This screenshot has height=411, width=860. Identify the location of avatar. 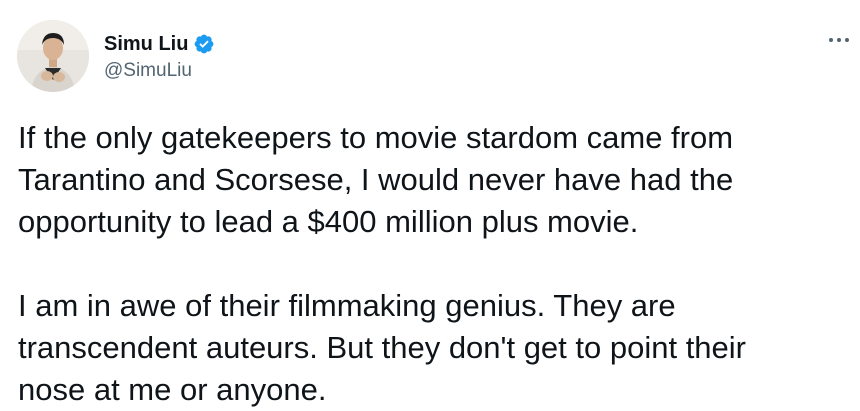
(53, 56).